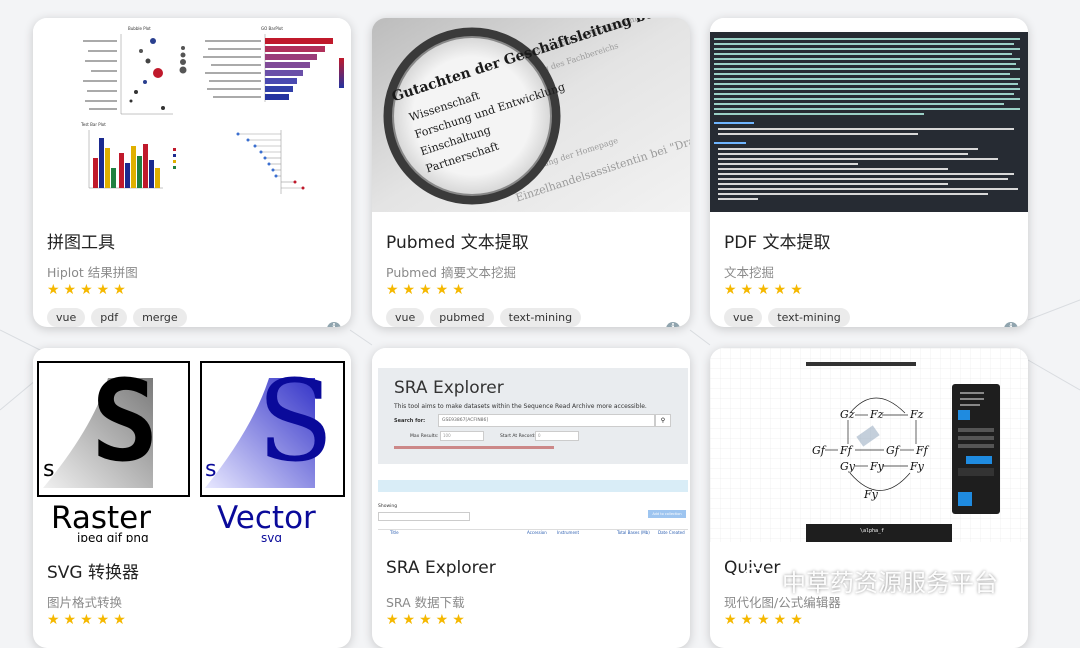  What do you see at coordinates (462, 317) in the screenshot?
I see `tag-chip: pubmed` at bounding box center [462, 317].